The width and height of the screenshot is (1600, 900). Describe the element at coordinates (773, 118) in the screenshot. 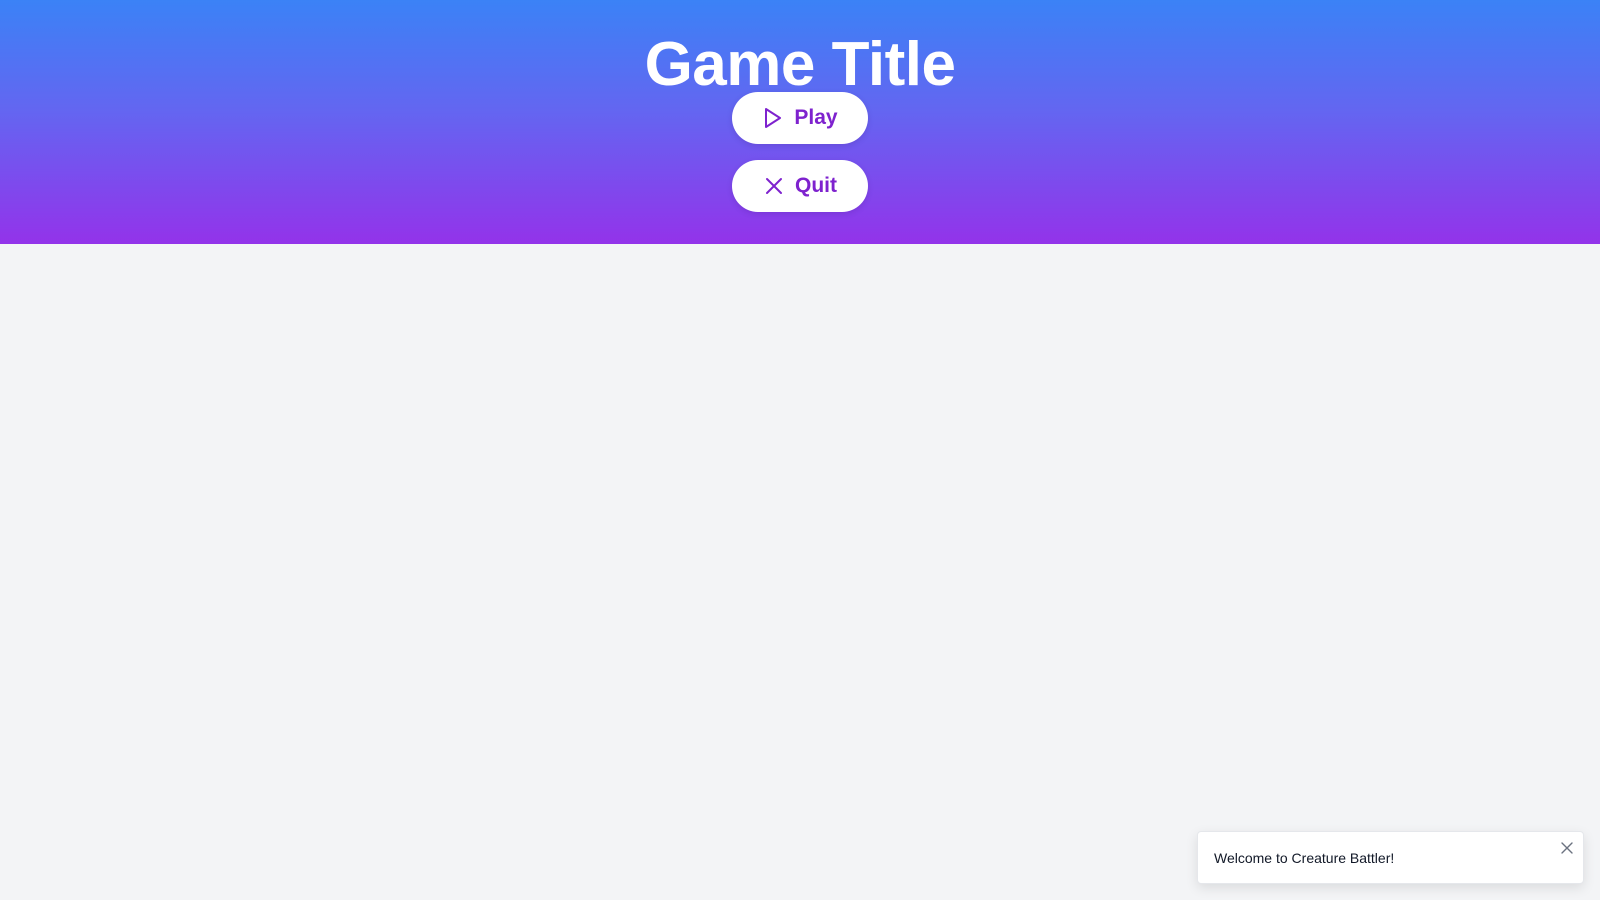

I see `play-icon` at that location.